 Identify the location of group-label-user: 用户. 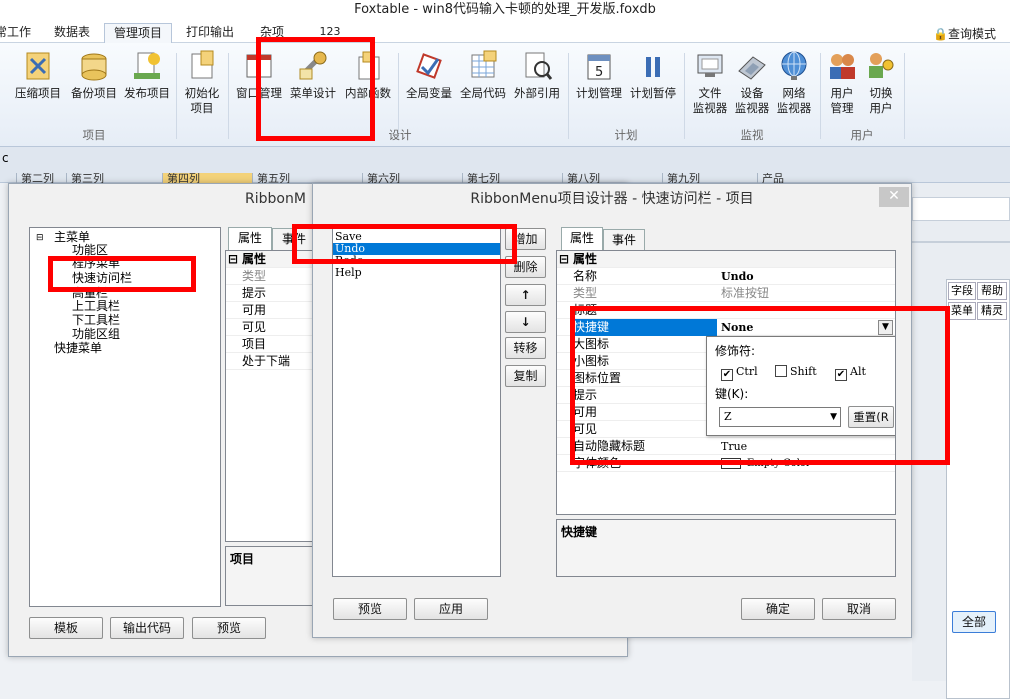
(862, 135).